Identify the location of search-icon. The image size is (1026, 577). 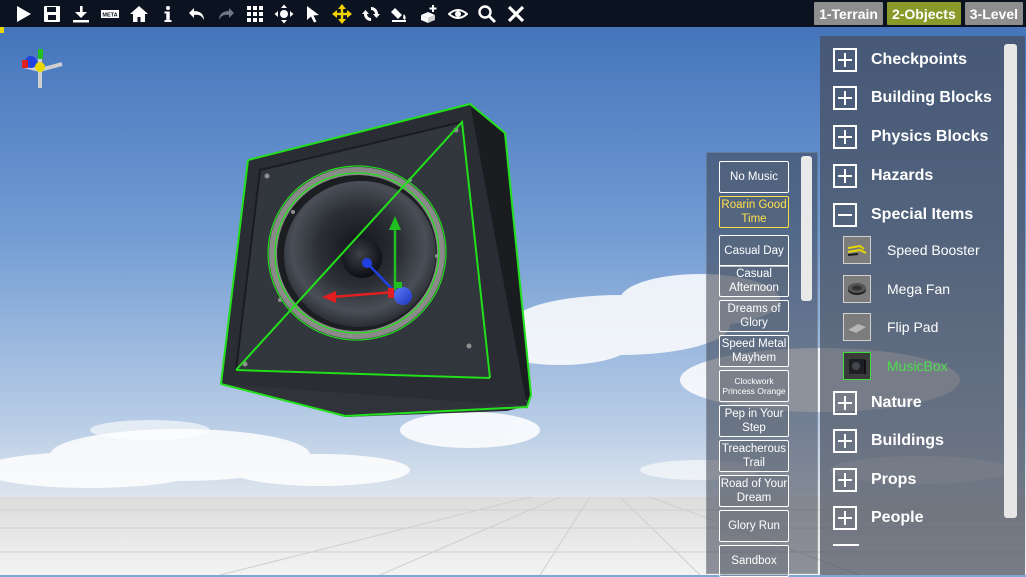
(486, 13).